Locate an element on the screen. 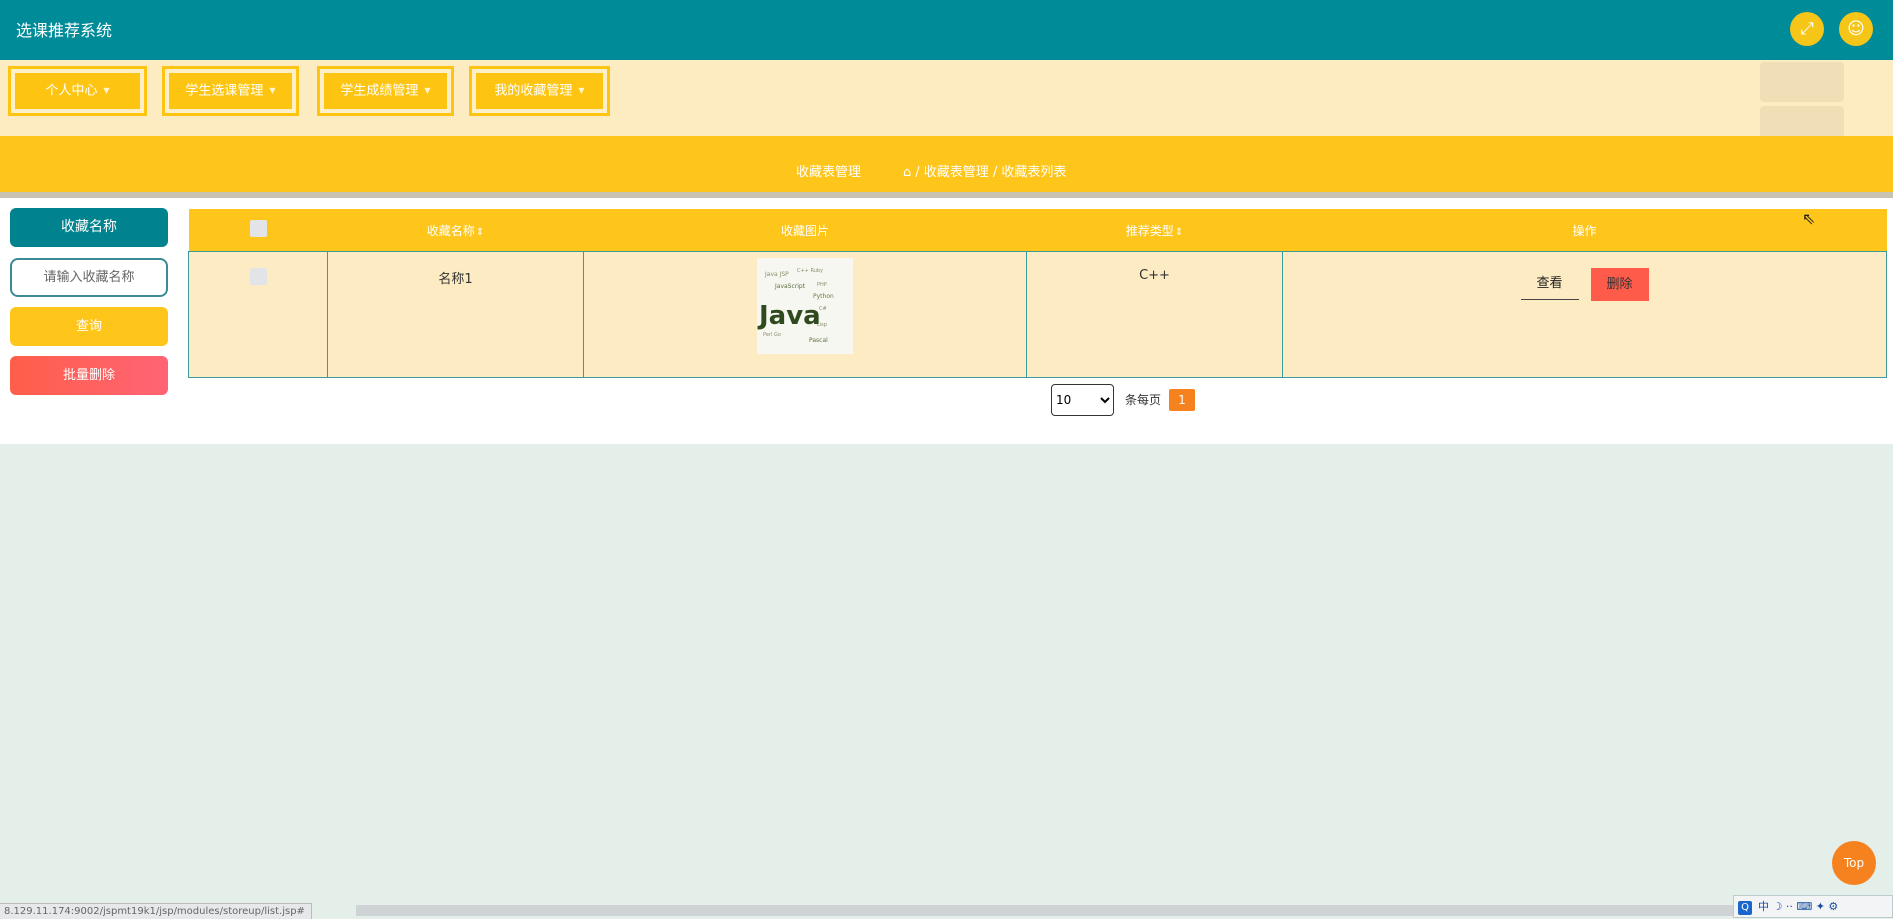  batch-delete-button: 批量删除 is located at coordinates (89, 375).